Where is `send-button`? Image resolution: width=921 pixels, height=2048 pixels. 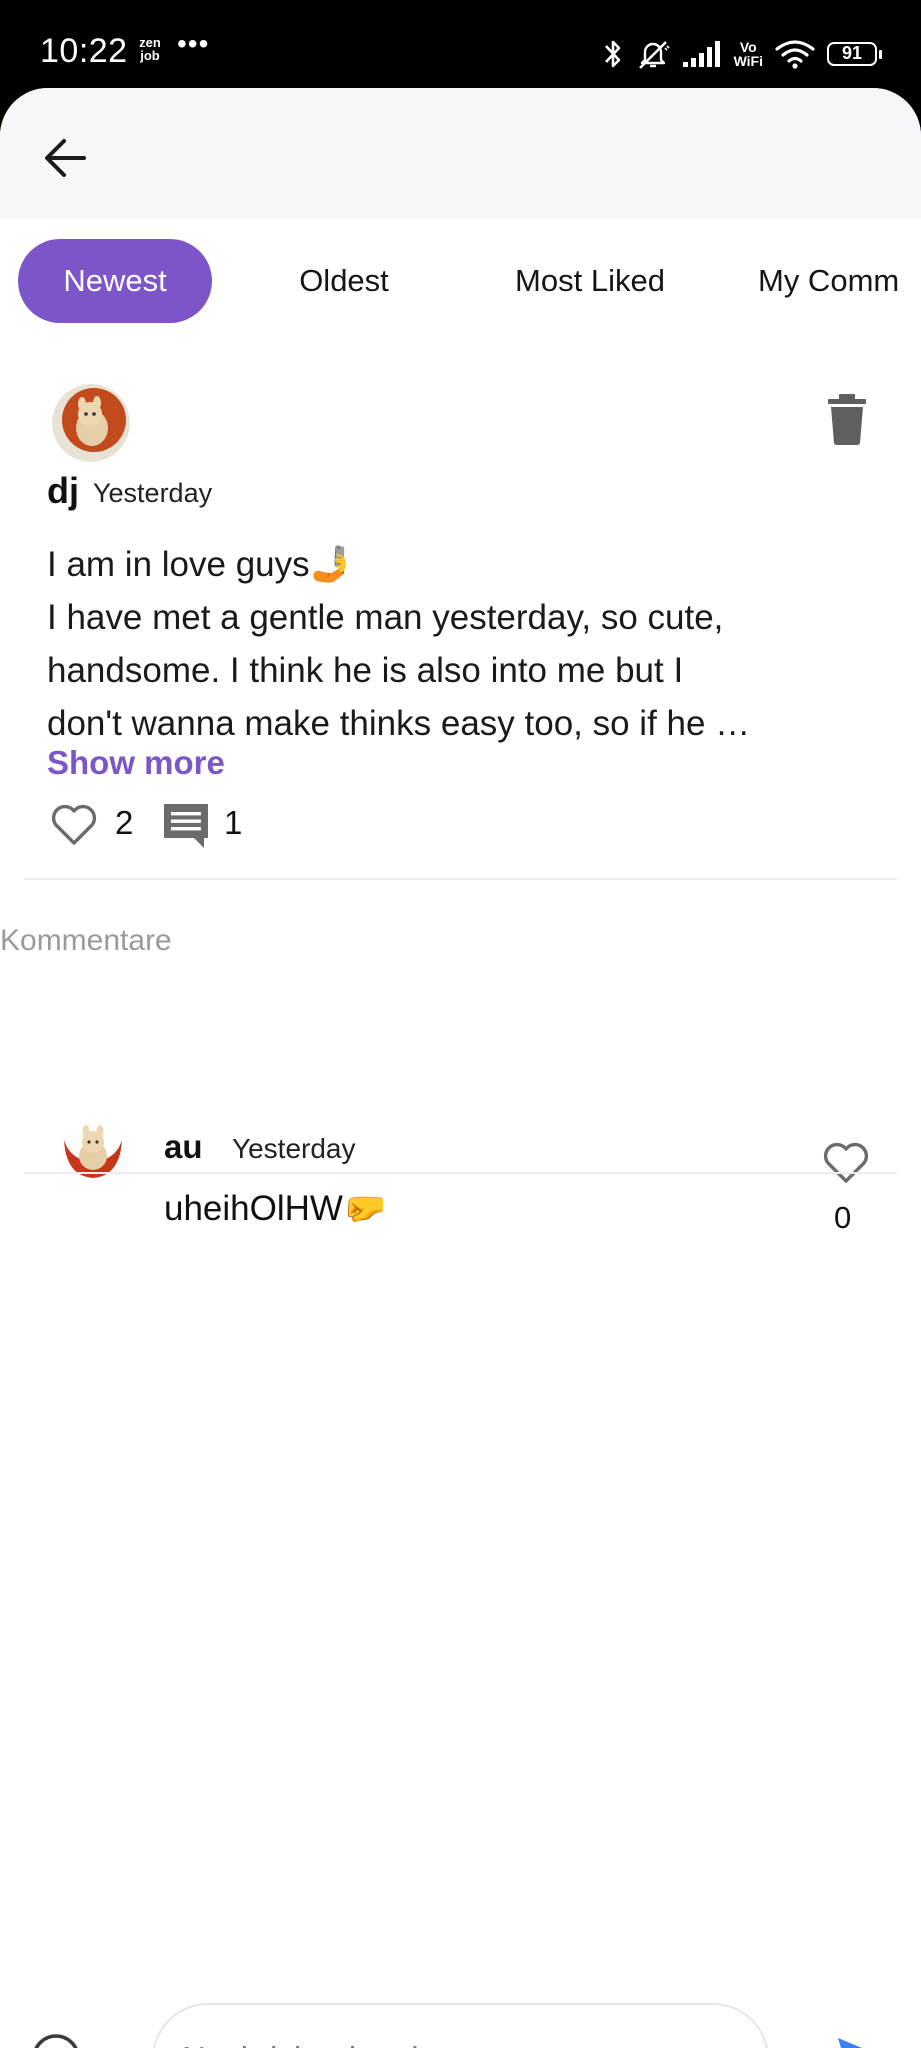
send-button is located at coordinates (862, 2041).